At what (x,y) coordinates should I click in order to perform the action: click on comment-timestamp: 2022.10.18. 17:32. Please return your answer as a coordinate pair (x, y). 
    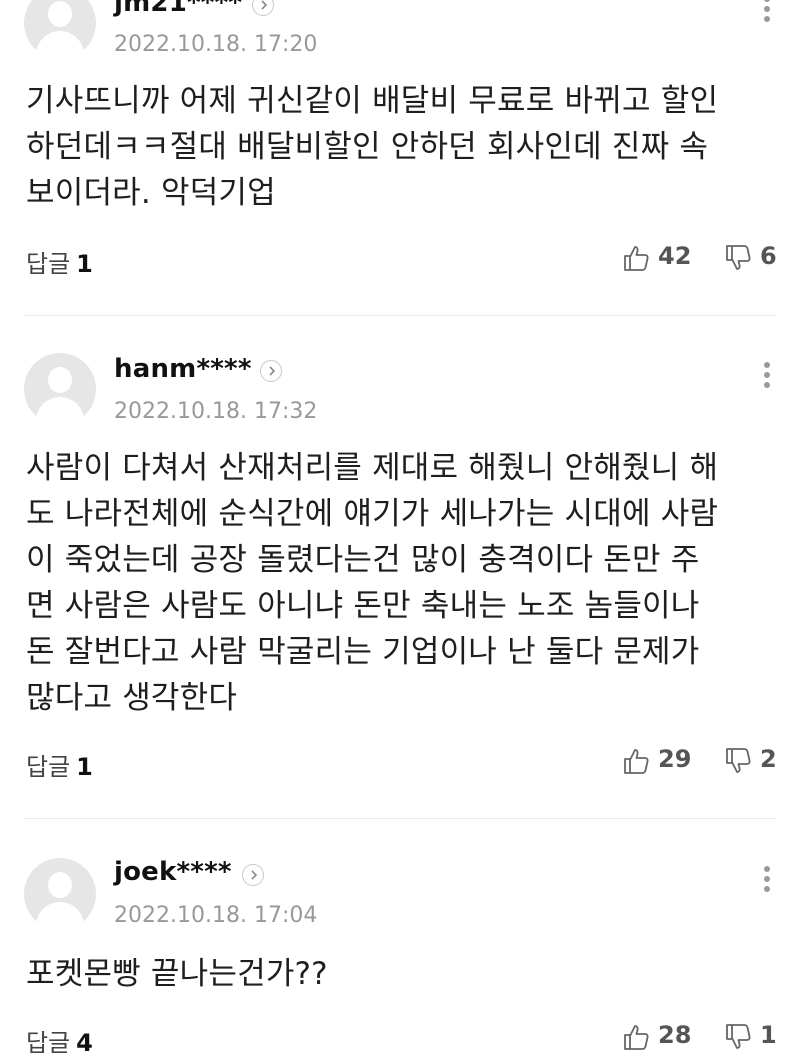
    Looking at the image, I should click on (216, 411).